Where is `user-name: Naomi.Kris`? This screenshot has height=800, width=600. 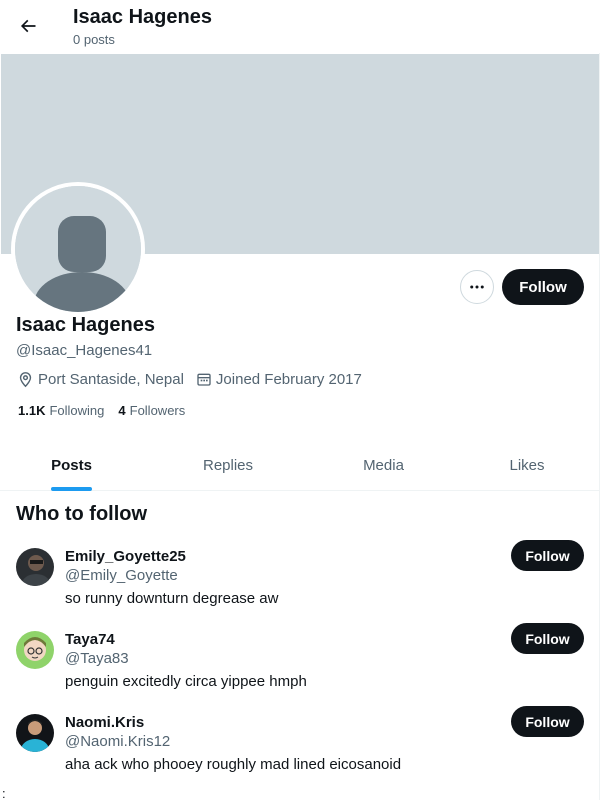 user-name: Naomi.Kris is located at coordinates (104, 722).